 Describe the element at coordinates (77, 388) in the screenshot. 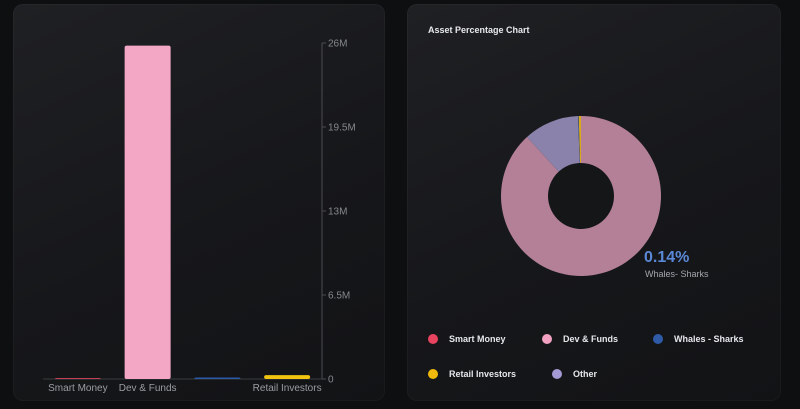

I see `x-category-label: Smart Money` at that location.